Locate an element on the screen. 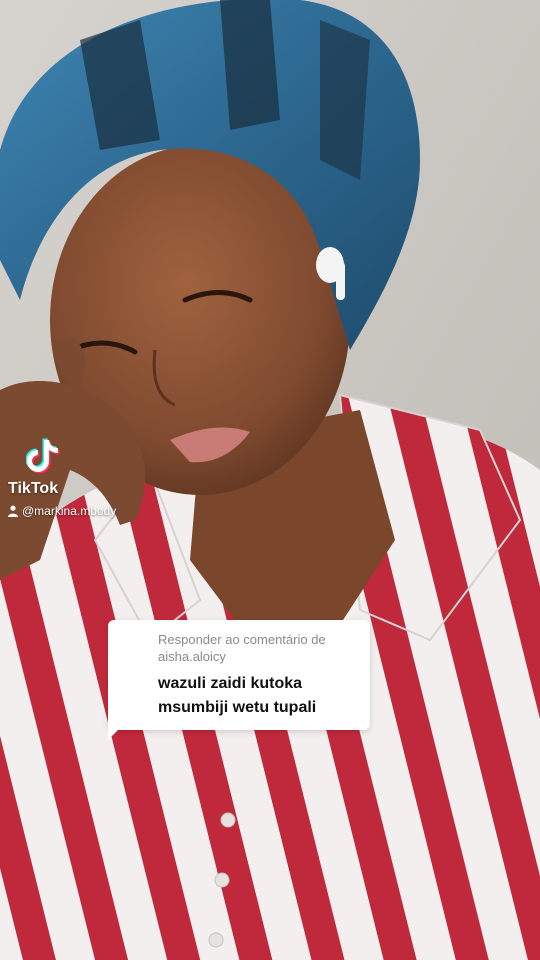  tiktok-username: @markina.mbody is located at coordinates (62, 511).